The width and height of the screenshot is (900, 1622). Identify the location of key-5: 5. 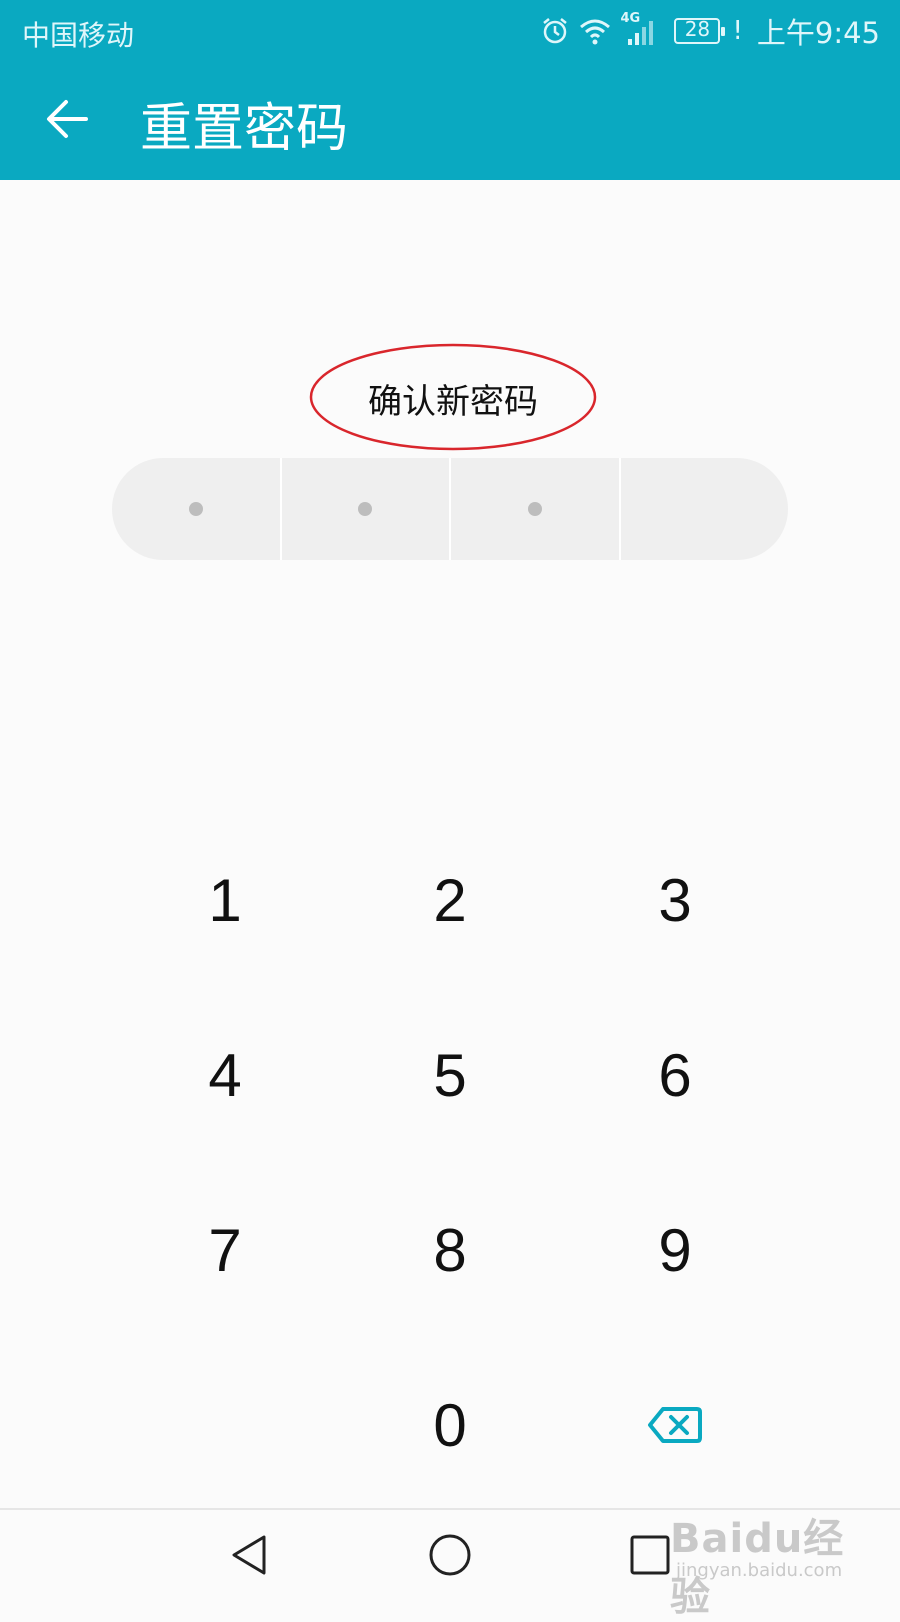
(450, 1075).